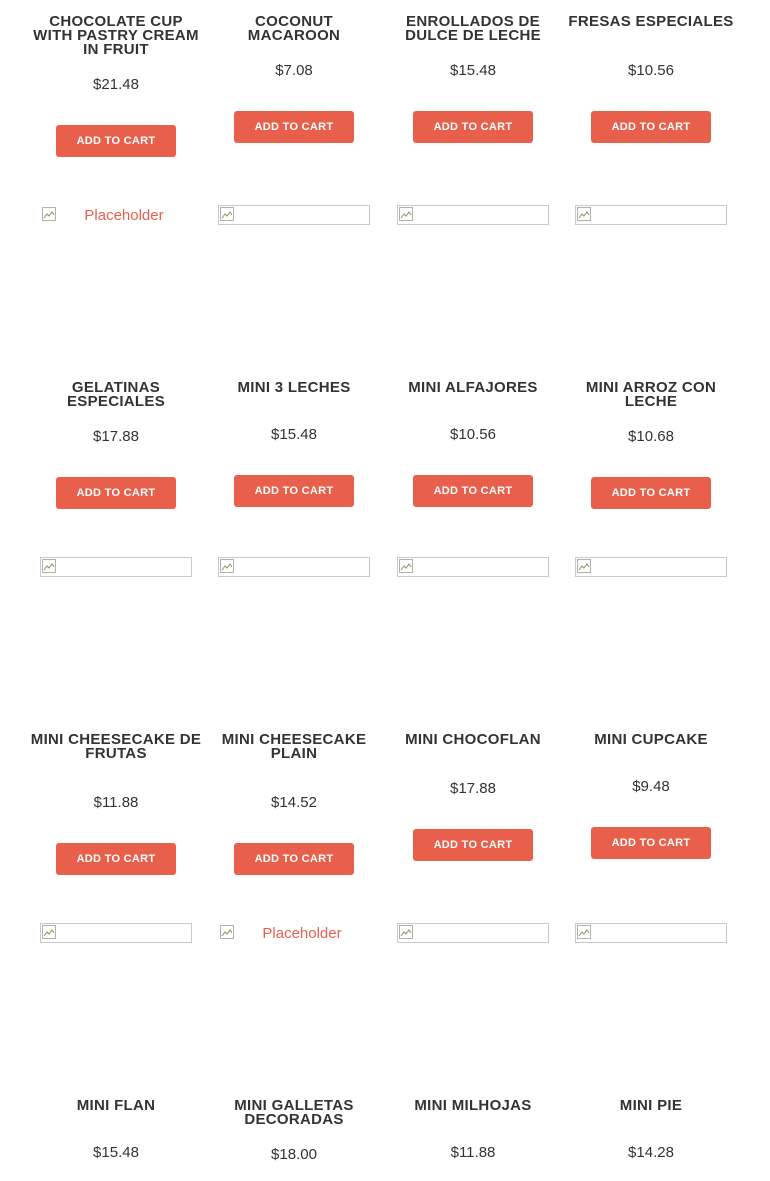 The image size is (770, 1181). I want to click on product-title: Mini Cheesecake Plain, so click(294, 746).